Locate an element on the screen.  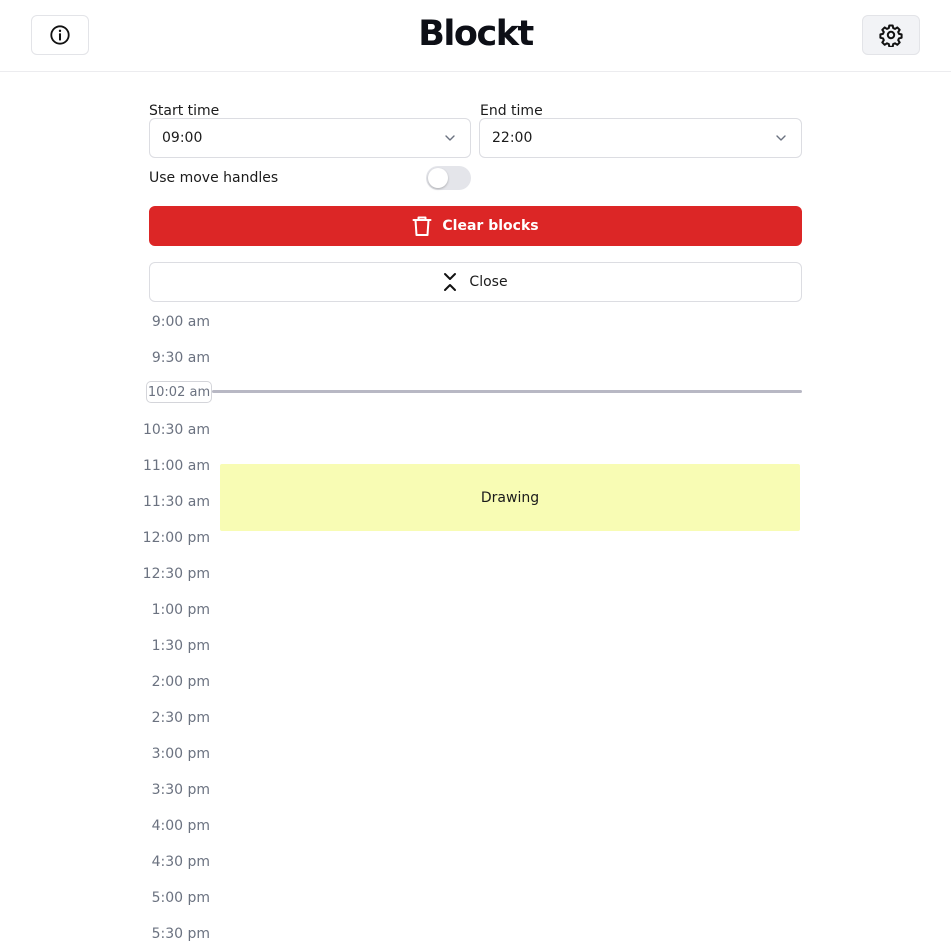
clear-blocks-button: Clear blocks is located at coordinates (475, 226).